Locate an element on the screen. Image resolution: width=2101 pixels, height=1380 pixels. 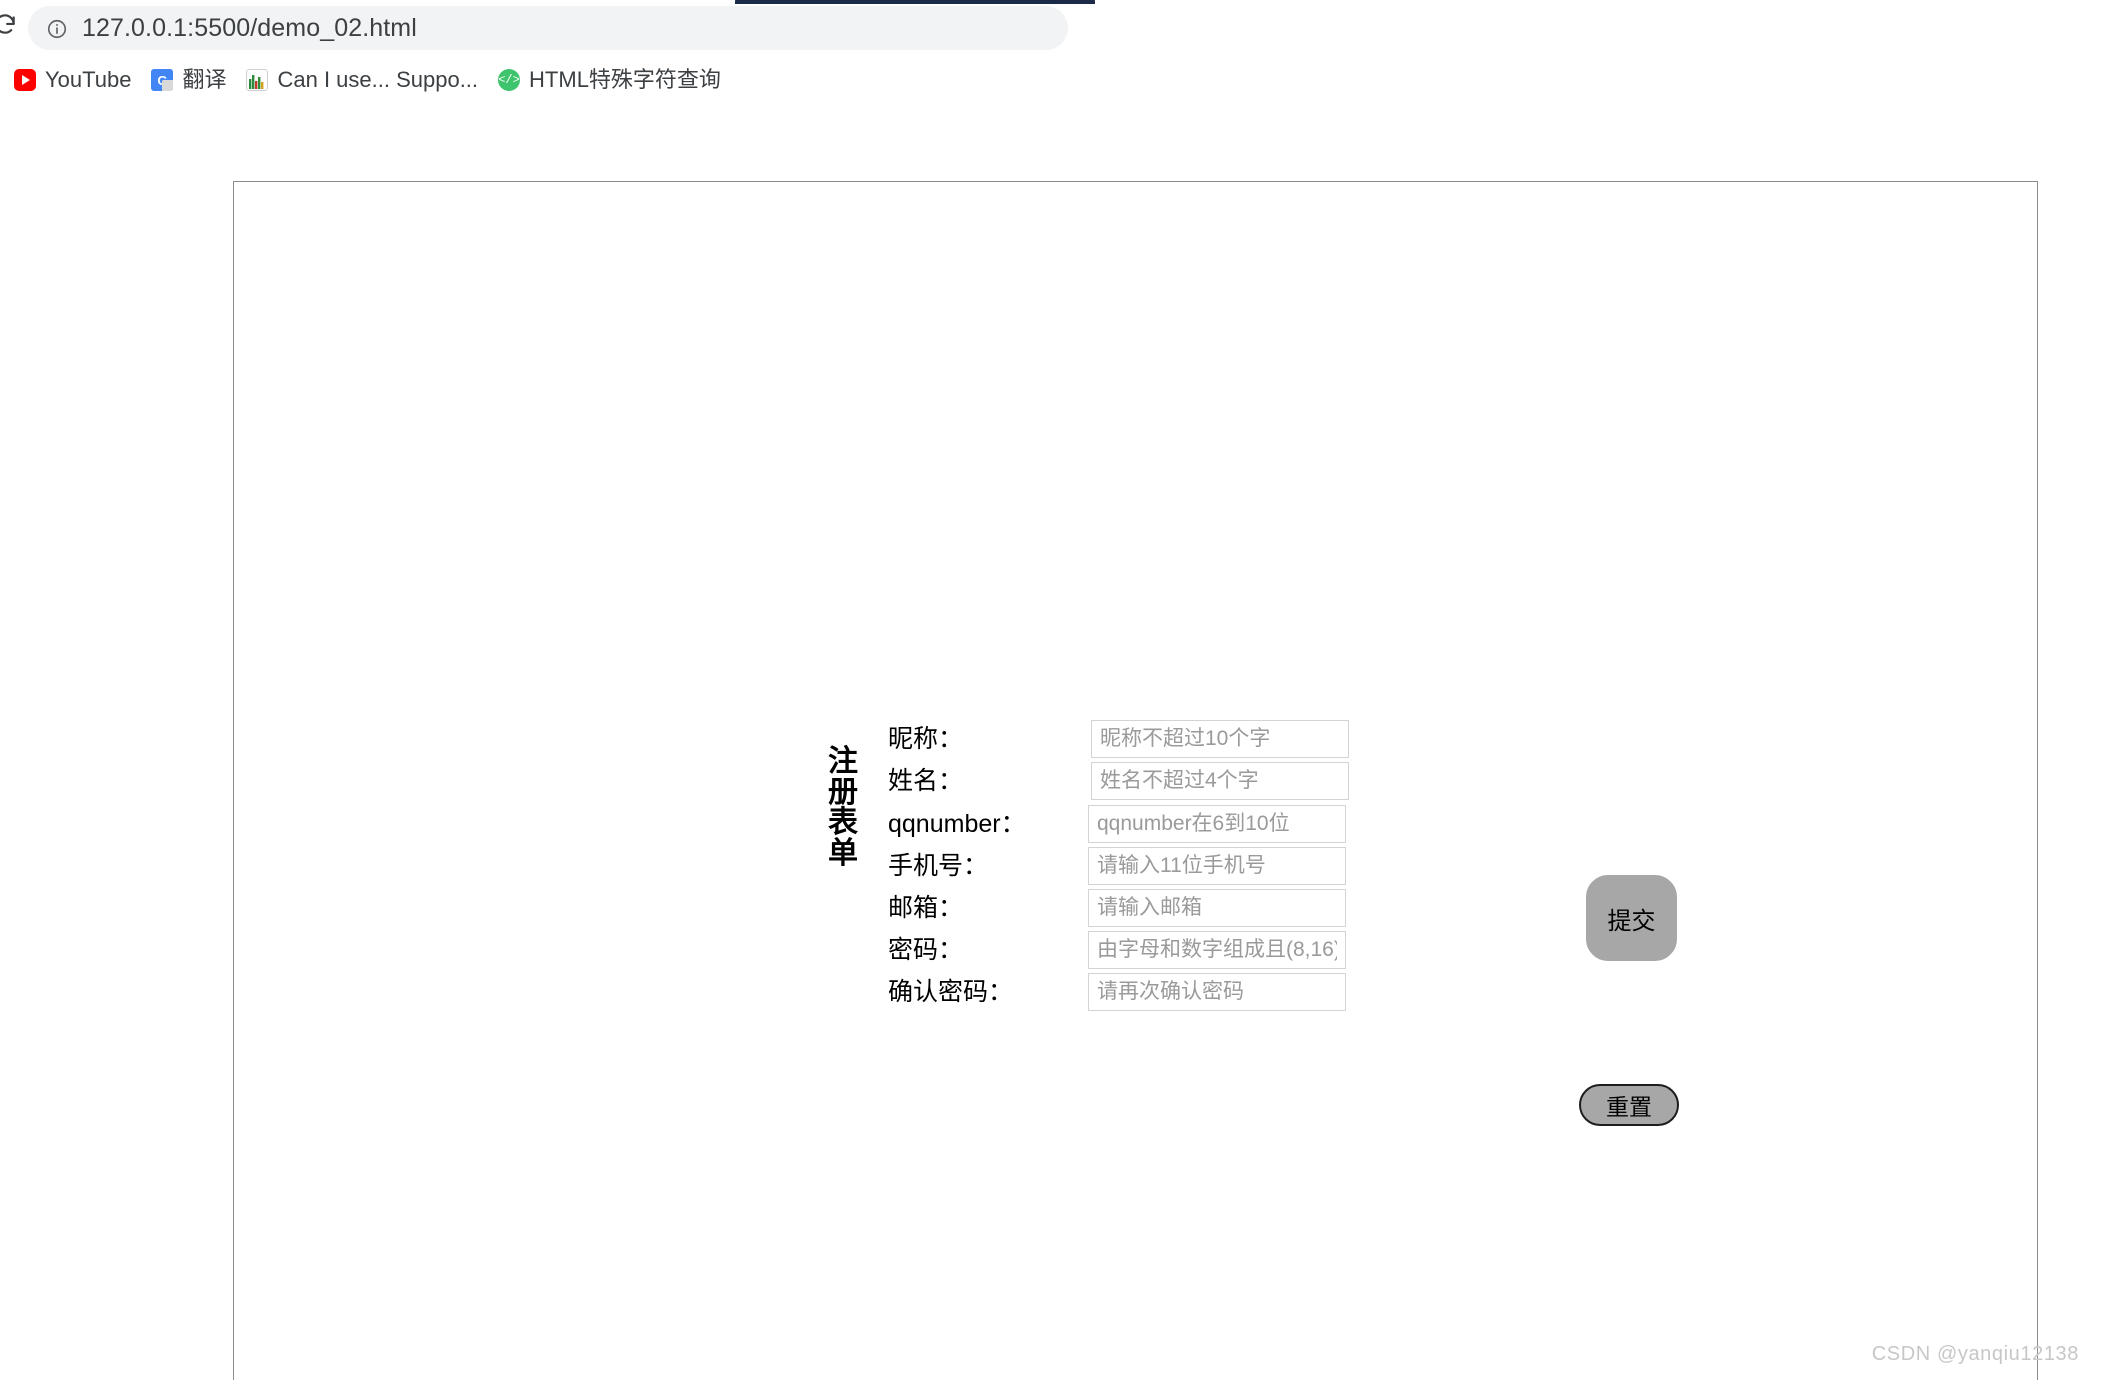
submit-button: 提交 is located at coordinates (1631, 918).